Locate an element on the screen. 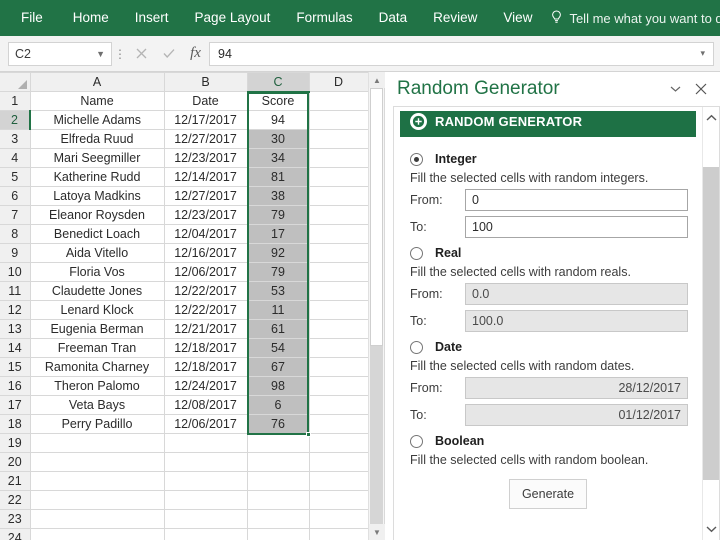  radio-real is located at coordinates (416, 253).